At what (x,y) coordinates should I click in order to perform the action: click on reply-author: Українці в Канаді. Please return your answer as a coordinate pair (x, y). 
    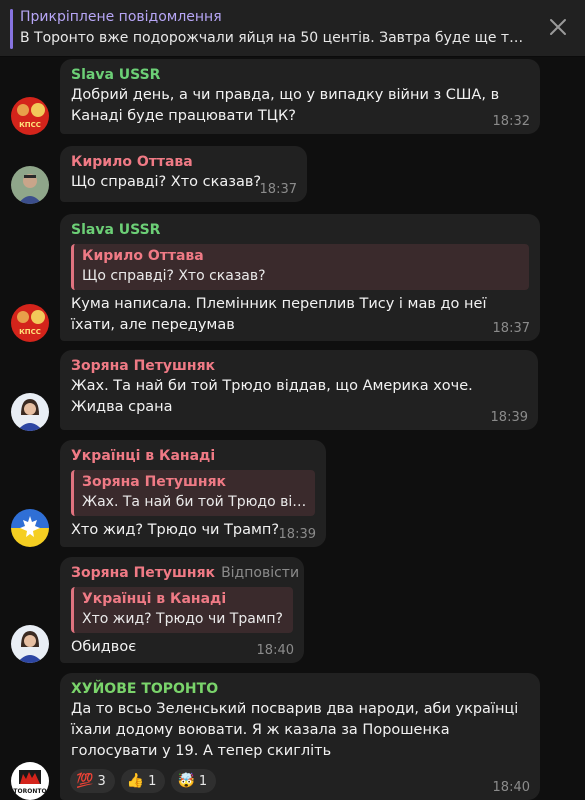
    Looking at the image, I should click on (154, 599).